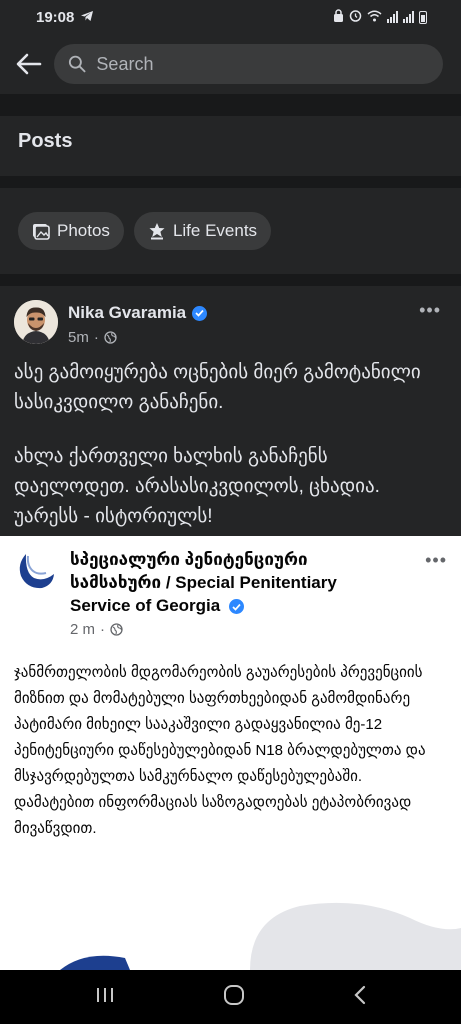 Image resolution: width=461 pixels, height=1024 pixels. Describe the element at coordinates (360, 997) in the screenshot. I see `back-nav-icon` at that location.